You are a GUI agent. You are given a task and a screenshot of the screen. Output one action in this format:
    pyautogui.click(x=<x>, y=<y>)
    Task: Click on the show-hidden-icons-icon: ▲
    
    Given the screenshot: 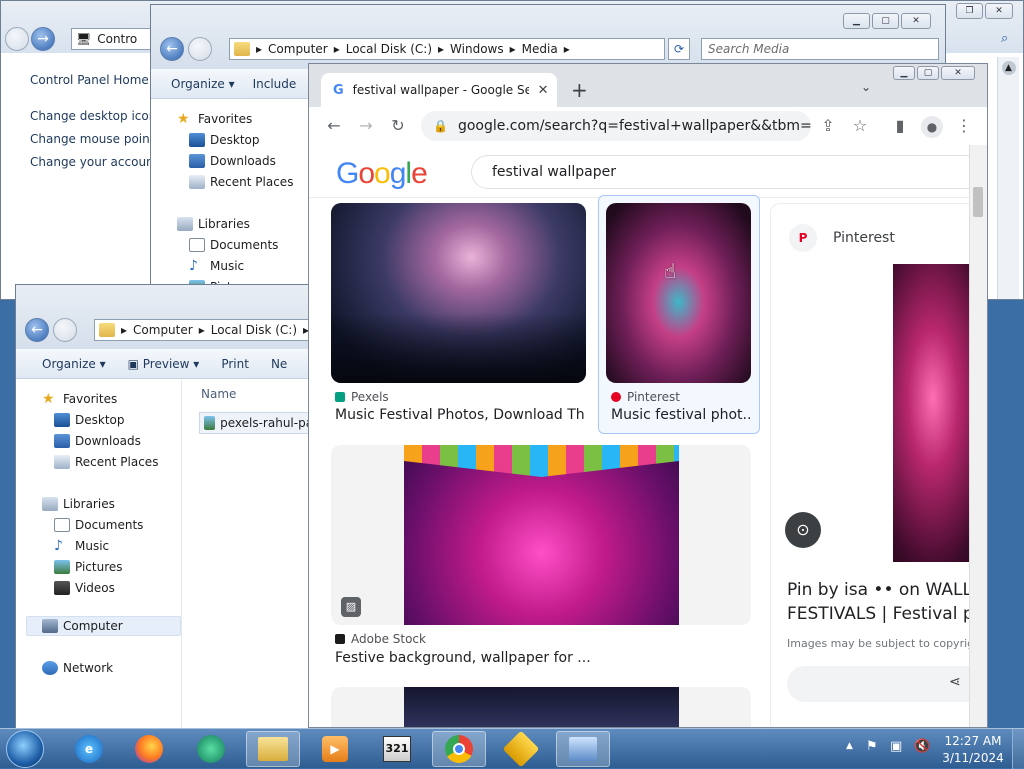 What is the action you would take?
    pyautogui.click(x=849, y=746)
    